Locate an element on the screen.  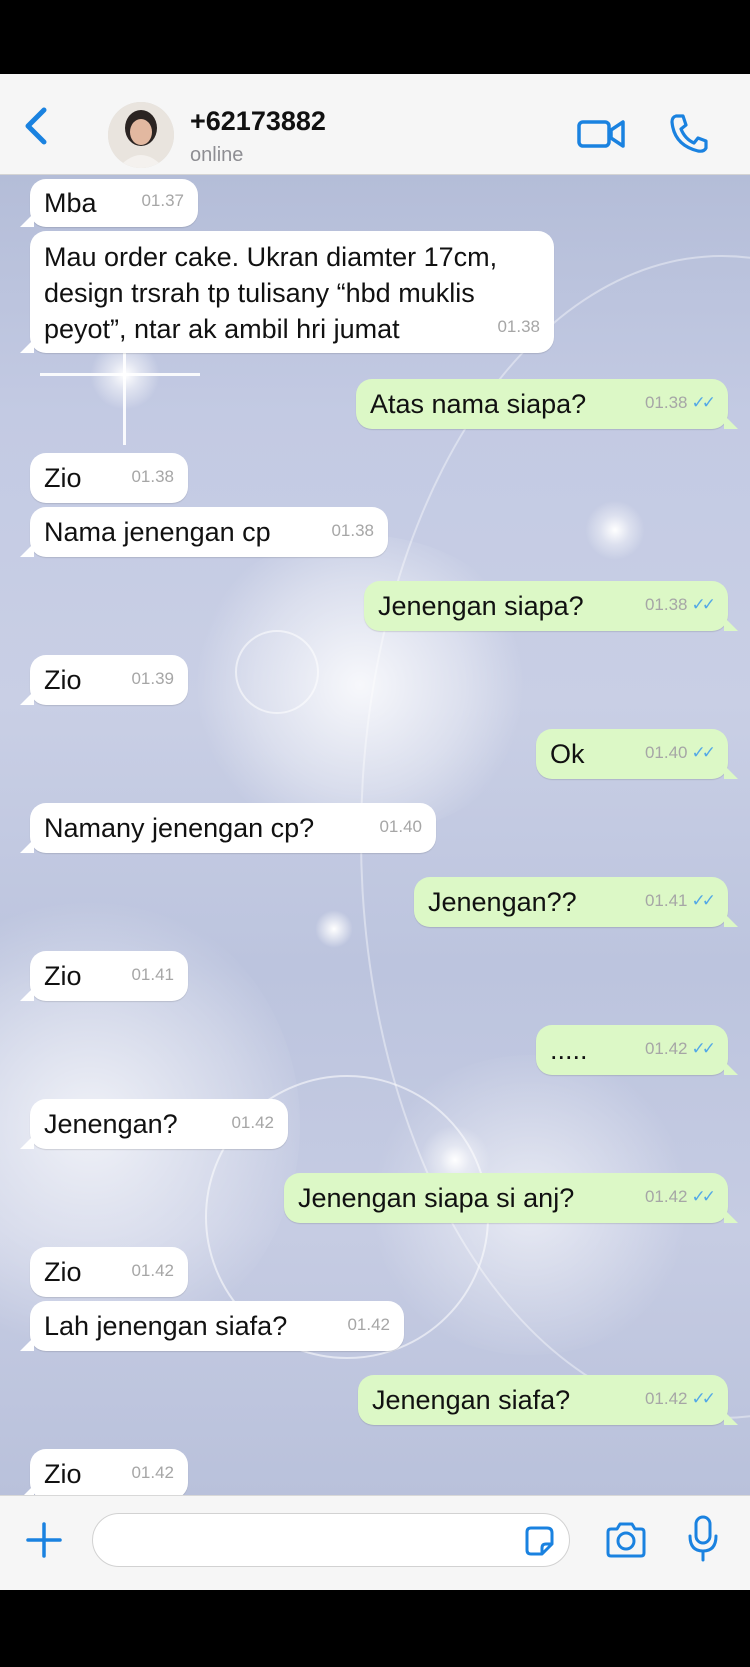
message-text: Jenengan?? is located at coordinates (502, 902).